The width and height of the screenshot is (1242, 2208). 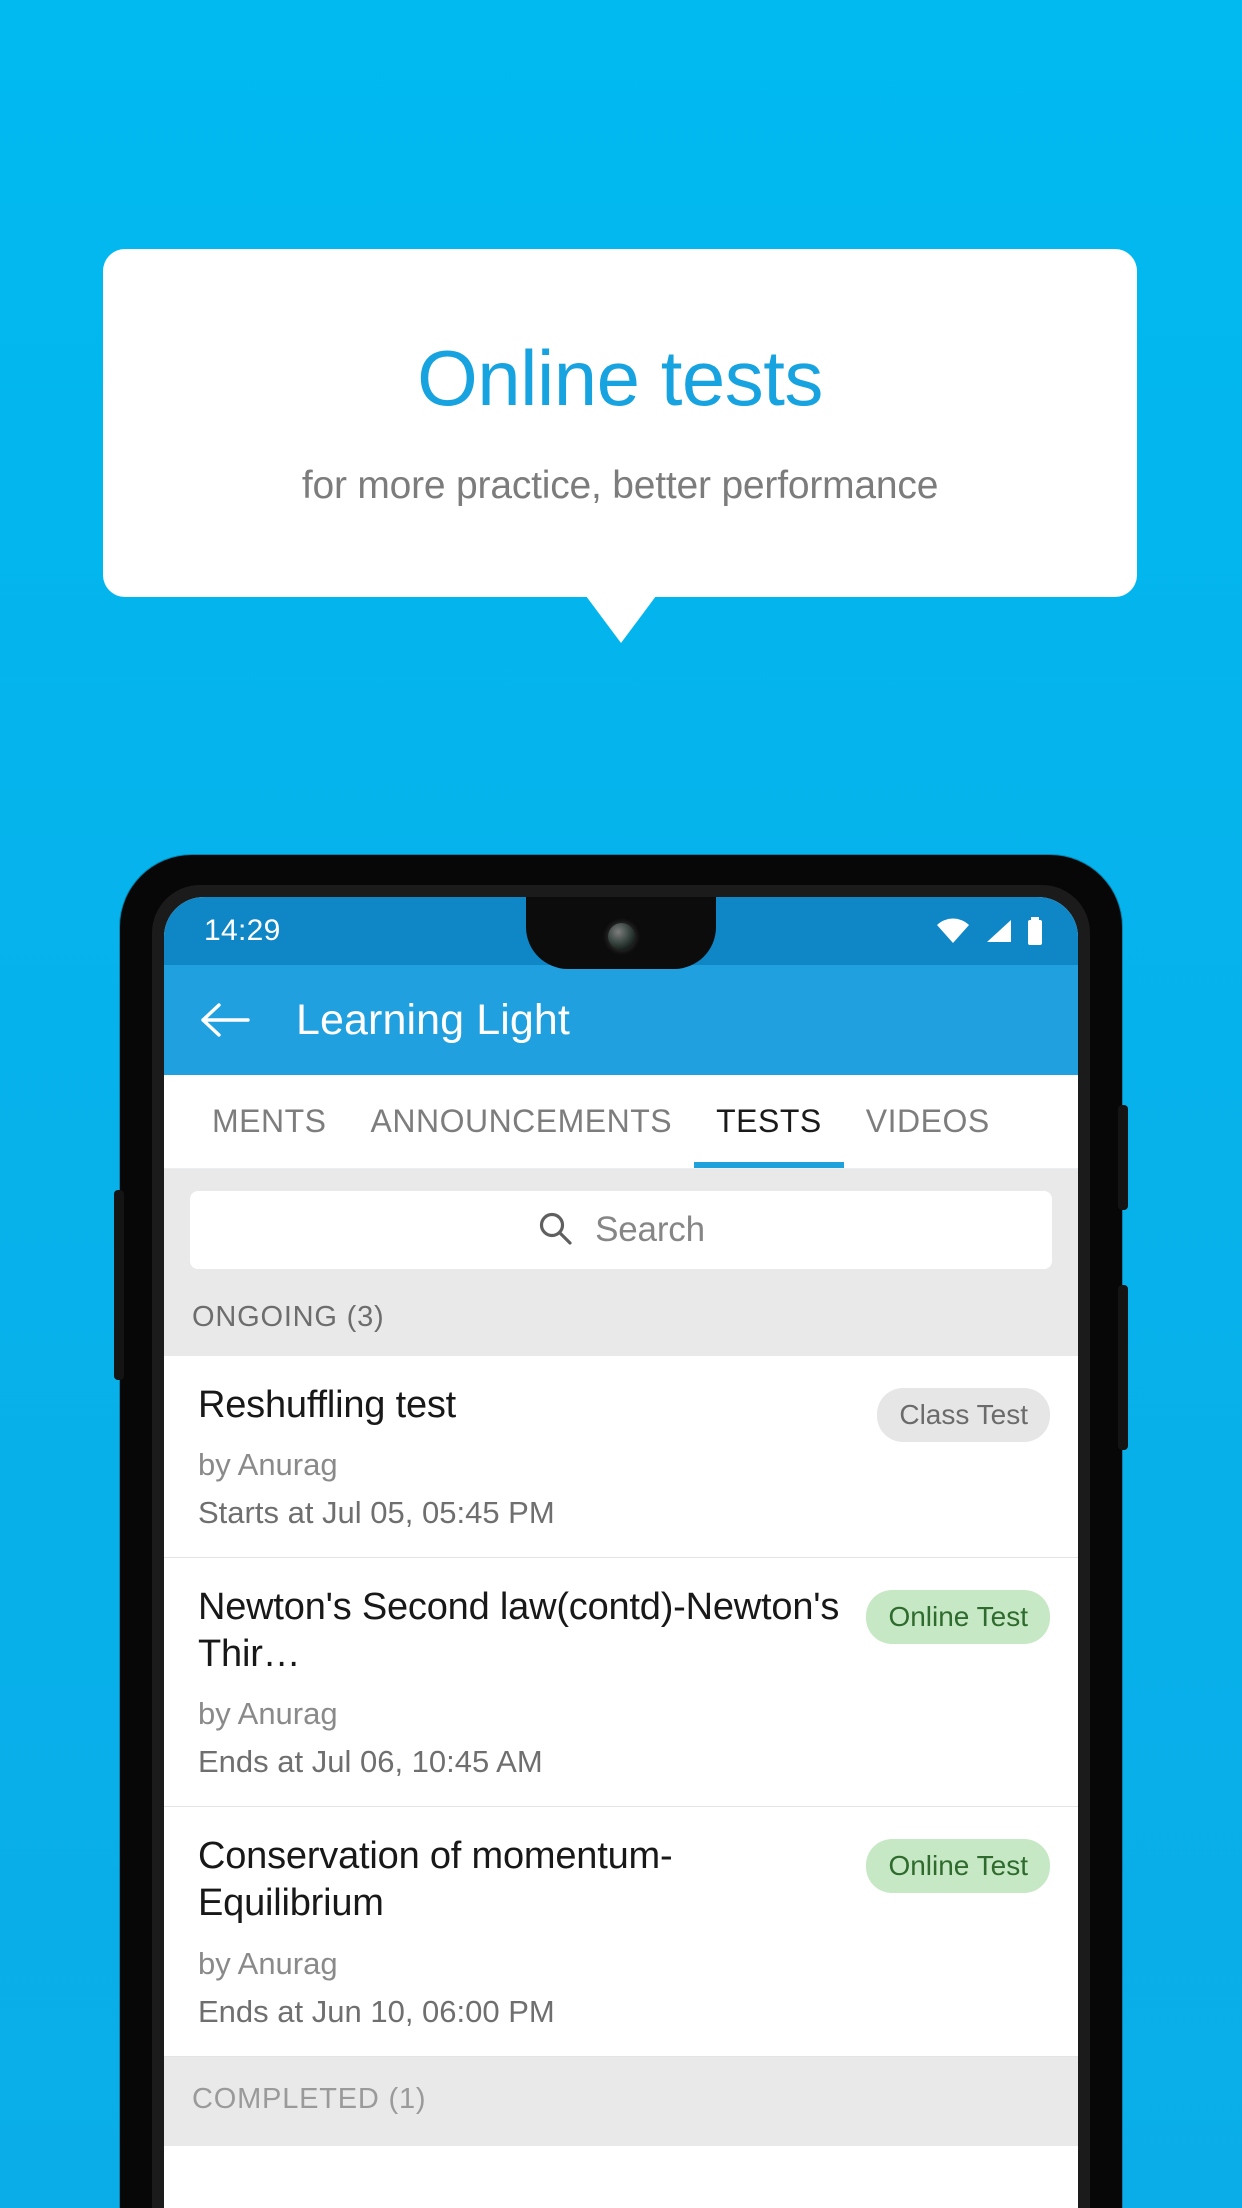 I want to click on front-camera-icon, so click(x=621, y=936).